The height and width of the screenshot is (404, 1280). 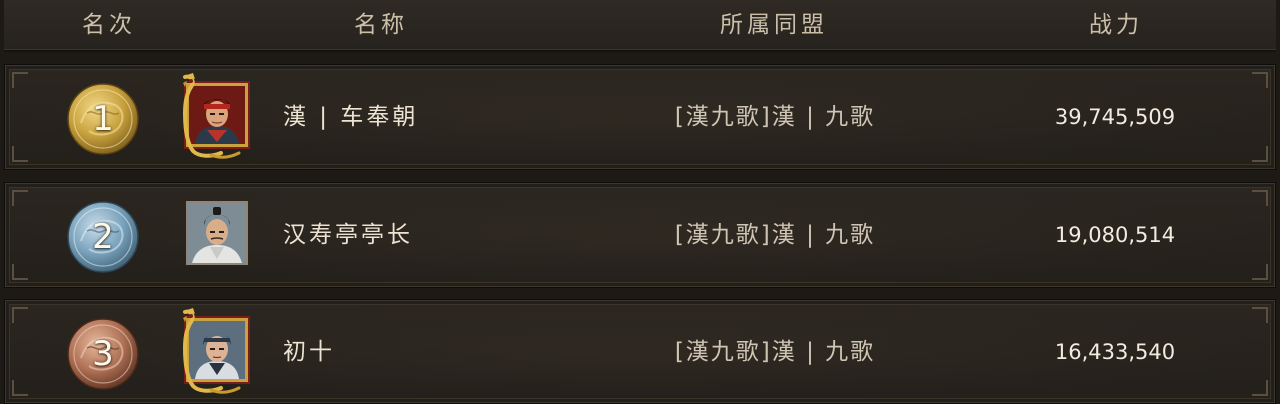 What do you see at coordinates (109, 25) in the screenshot?
I see `header-rank: 名次` at bounding box center [109, 25].